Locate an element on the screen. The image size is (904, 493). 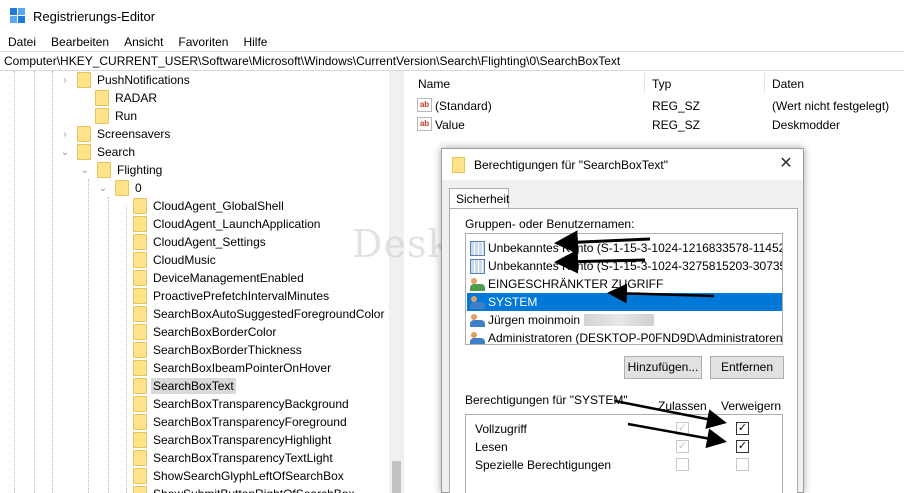
value-type: REG_SZ is located at coordinates (676, 125).